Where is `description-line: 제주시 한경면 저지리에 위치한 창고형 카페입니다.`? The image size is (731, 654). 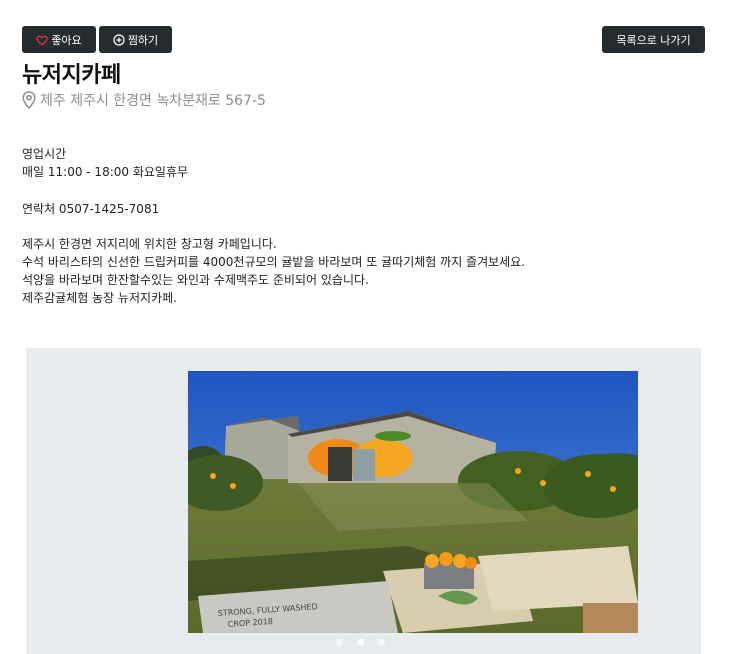 description-line: 제주시 한경면 저지리에 위치한 창고형 카페입니다. is located at coordinates (149, 244).